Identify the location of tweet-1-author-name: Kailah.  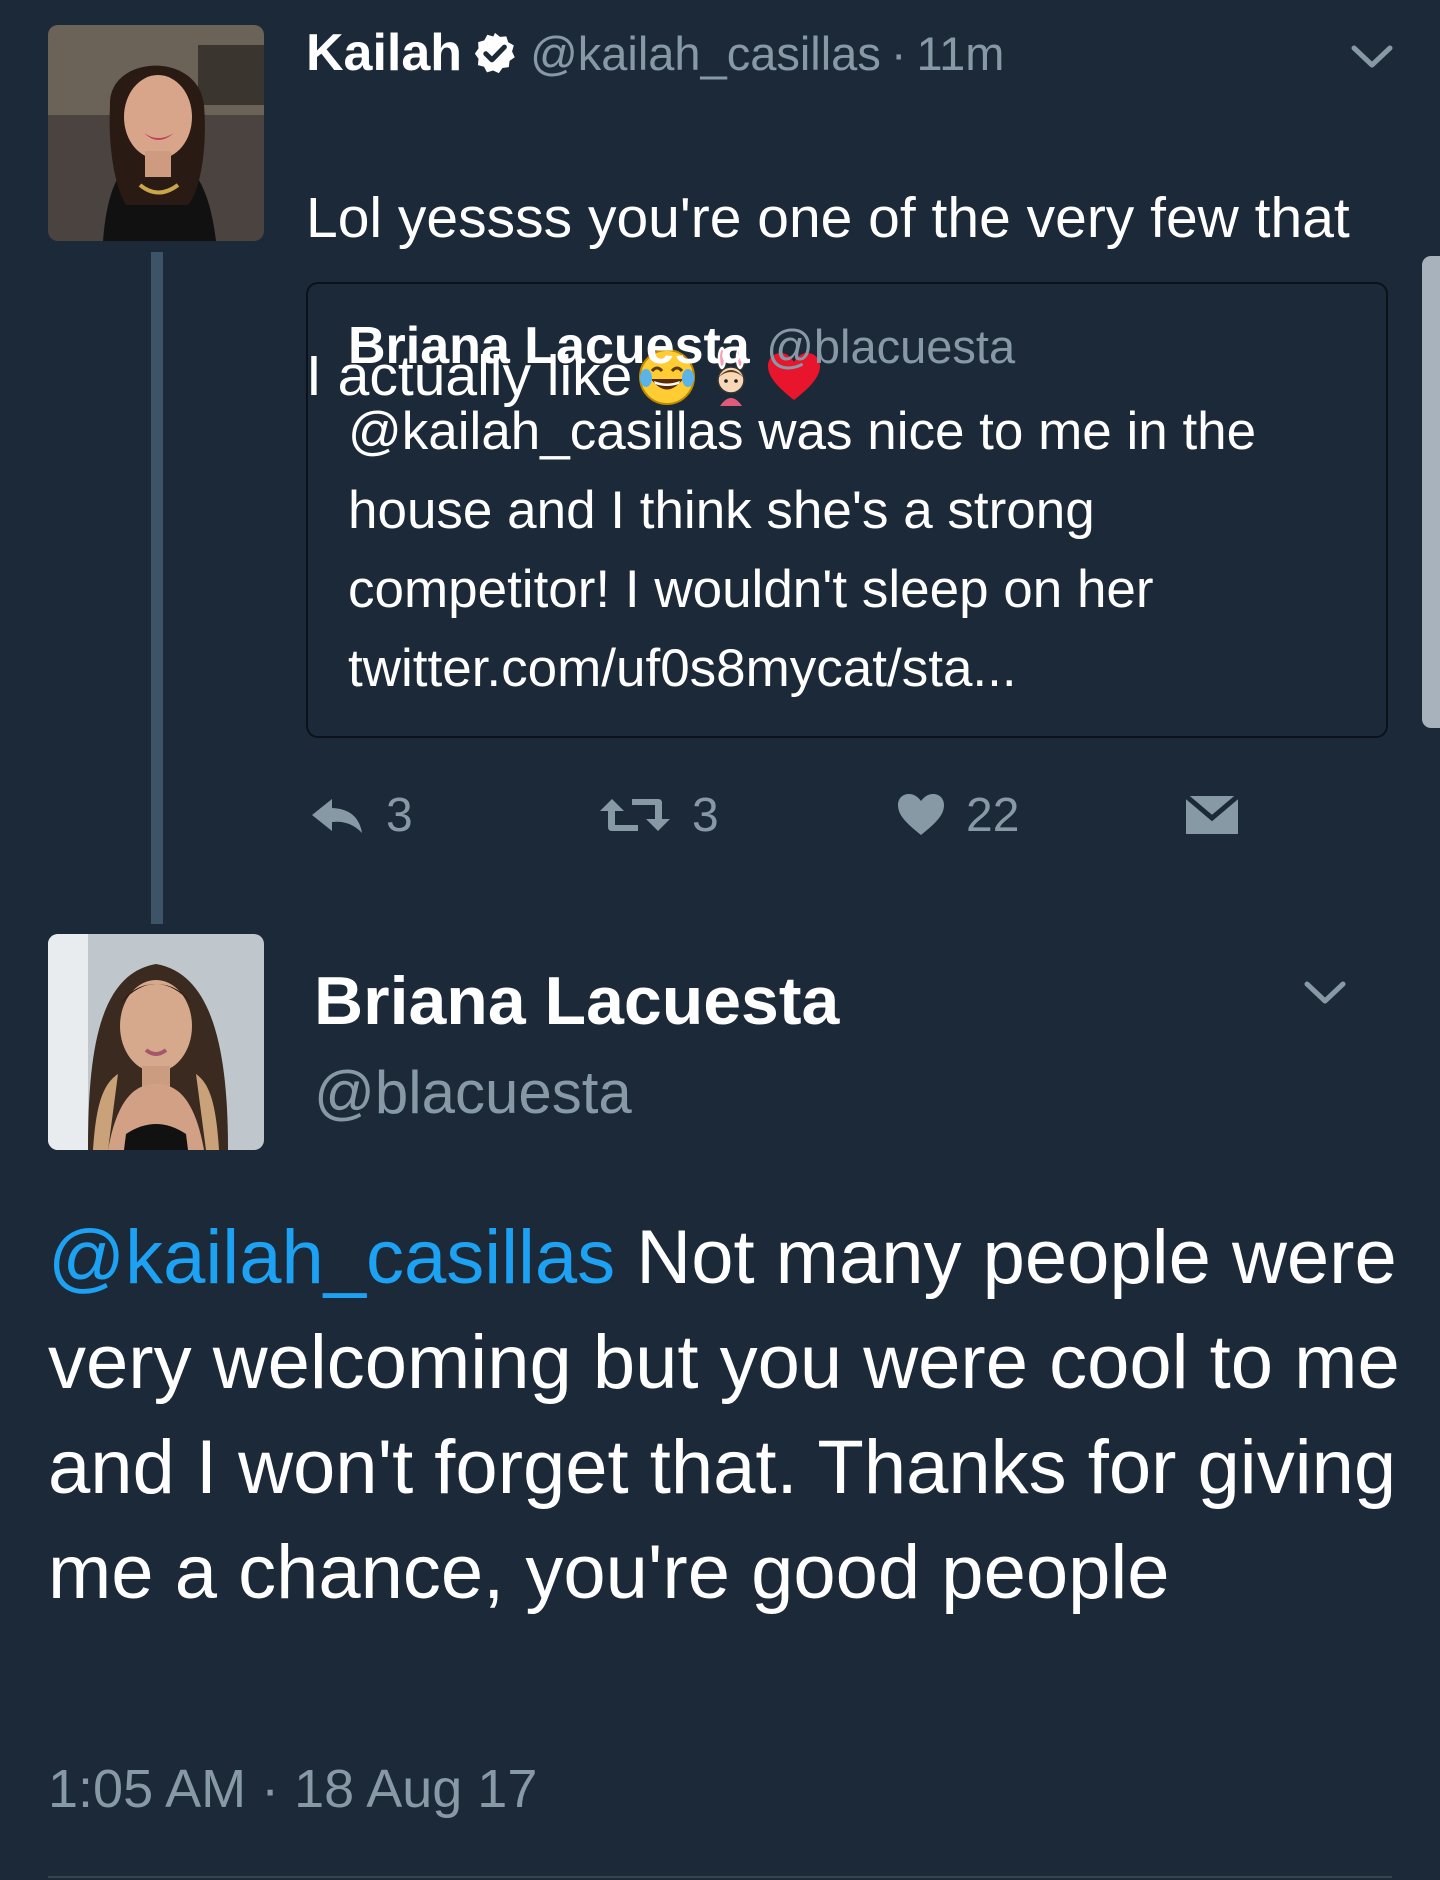
(384, 53).